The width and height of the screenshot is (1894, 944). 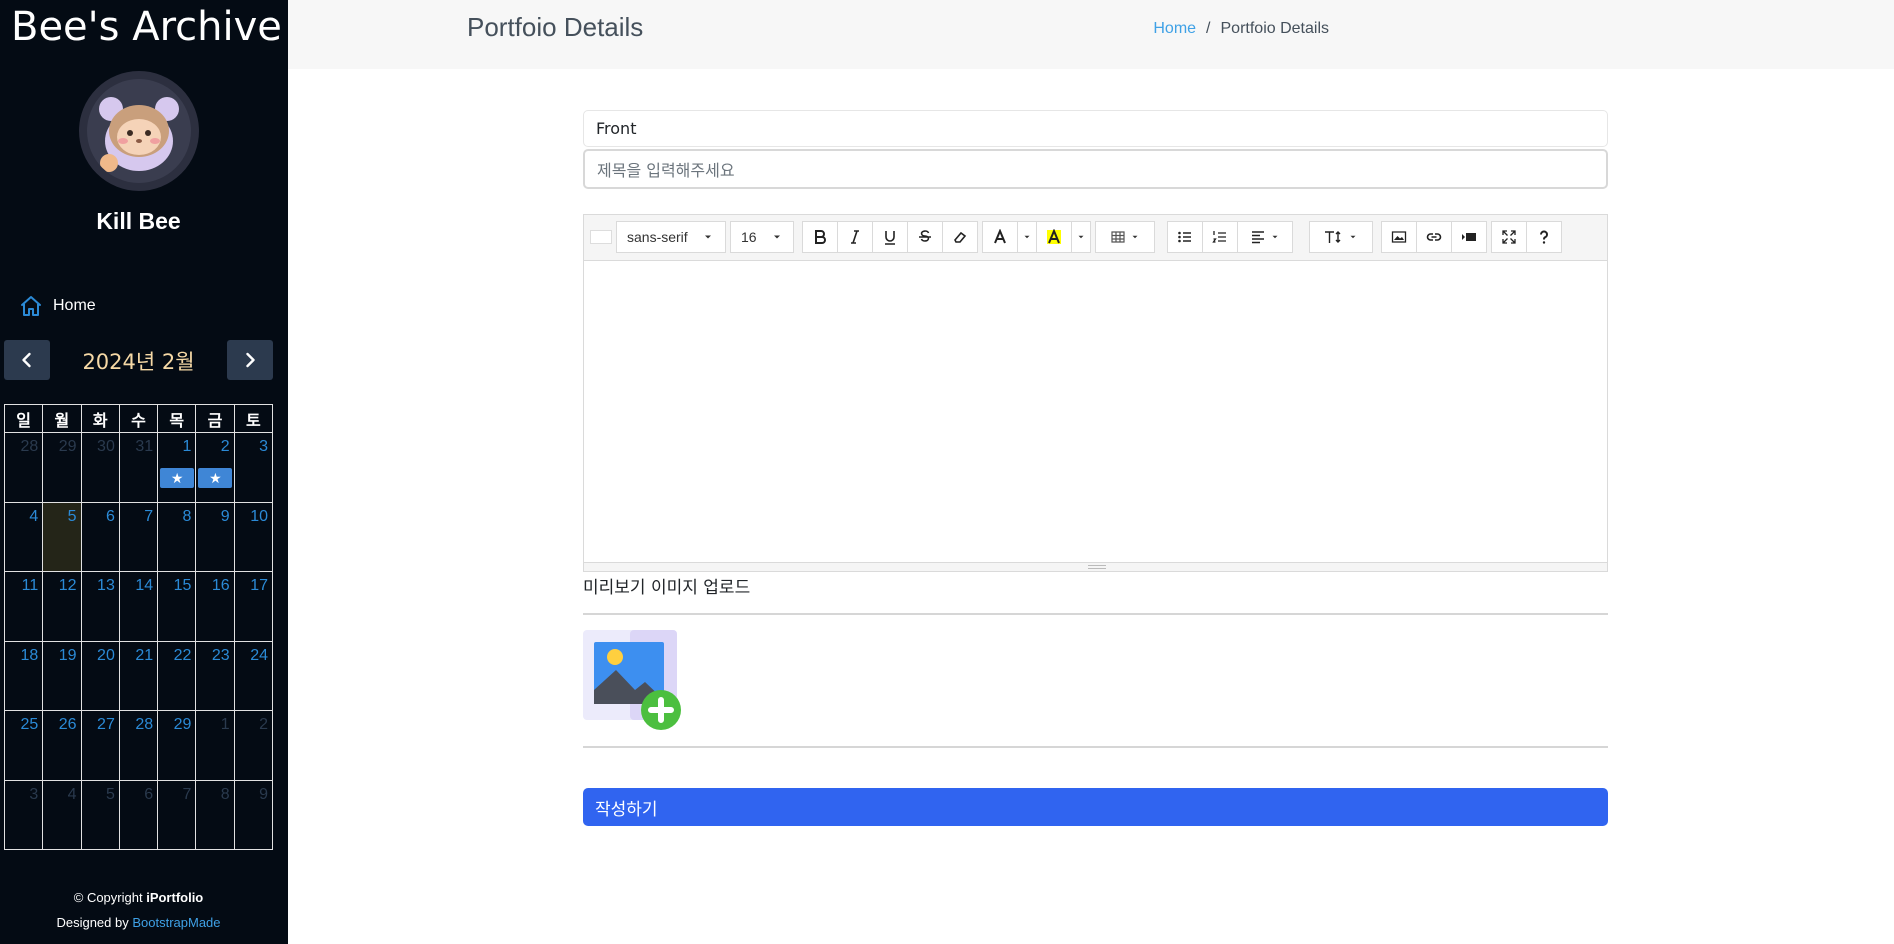 I want to click on font-size-dropdown: 16, so click(x=762, y=237).